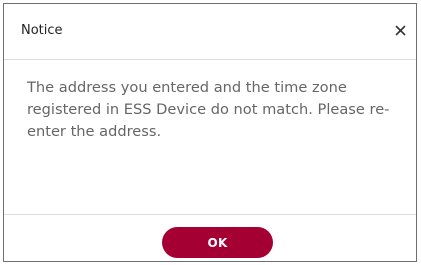  What do you see at coordinates (400, 30) in the screenshot?
I see `close-icon` at bounding box center [400, 30].